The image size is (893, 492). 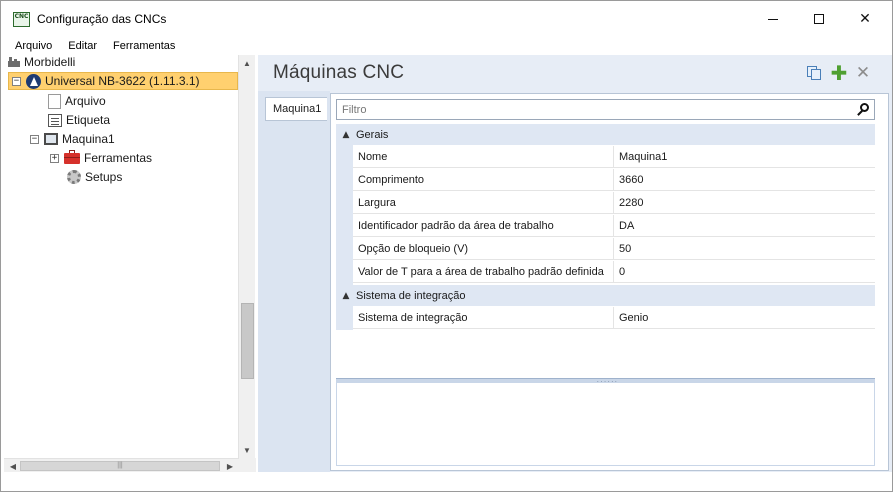 I want to click on tree-node-maquina1: − Maquina1, so click(x=72, y=139).